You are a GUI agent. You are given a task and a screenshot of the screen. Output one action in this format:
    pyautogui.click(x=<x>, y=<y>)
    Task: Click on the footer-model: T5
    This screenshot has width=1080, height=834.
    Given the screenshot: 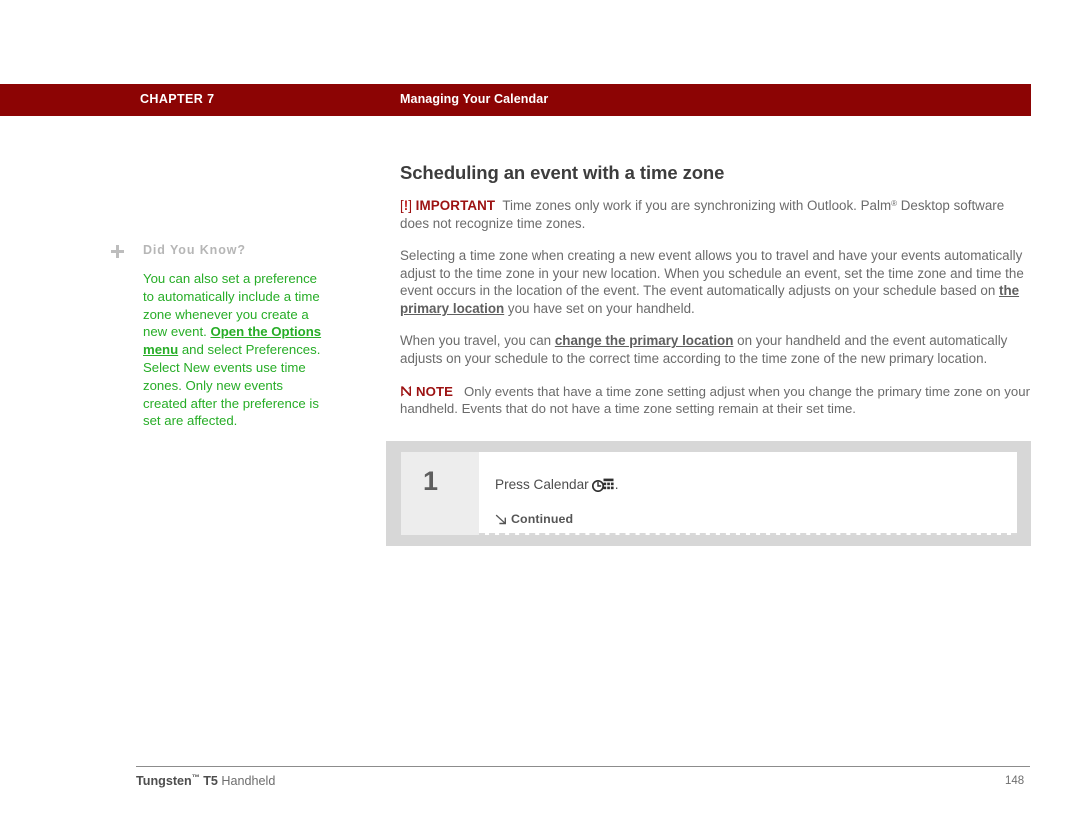 What is the action you would take?
    pyautogui.click(x=208, y=781)
    